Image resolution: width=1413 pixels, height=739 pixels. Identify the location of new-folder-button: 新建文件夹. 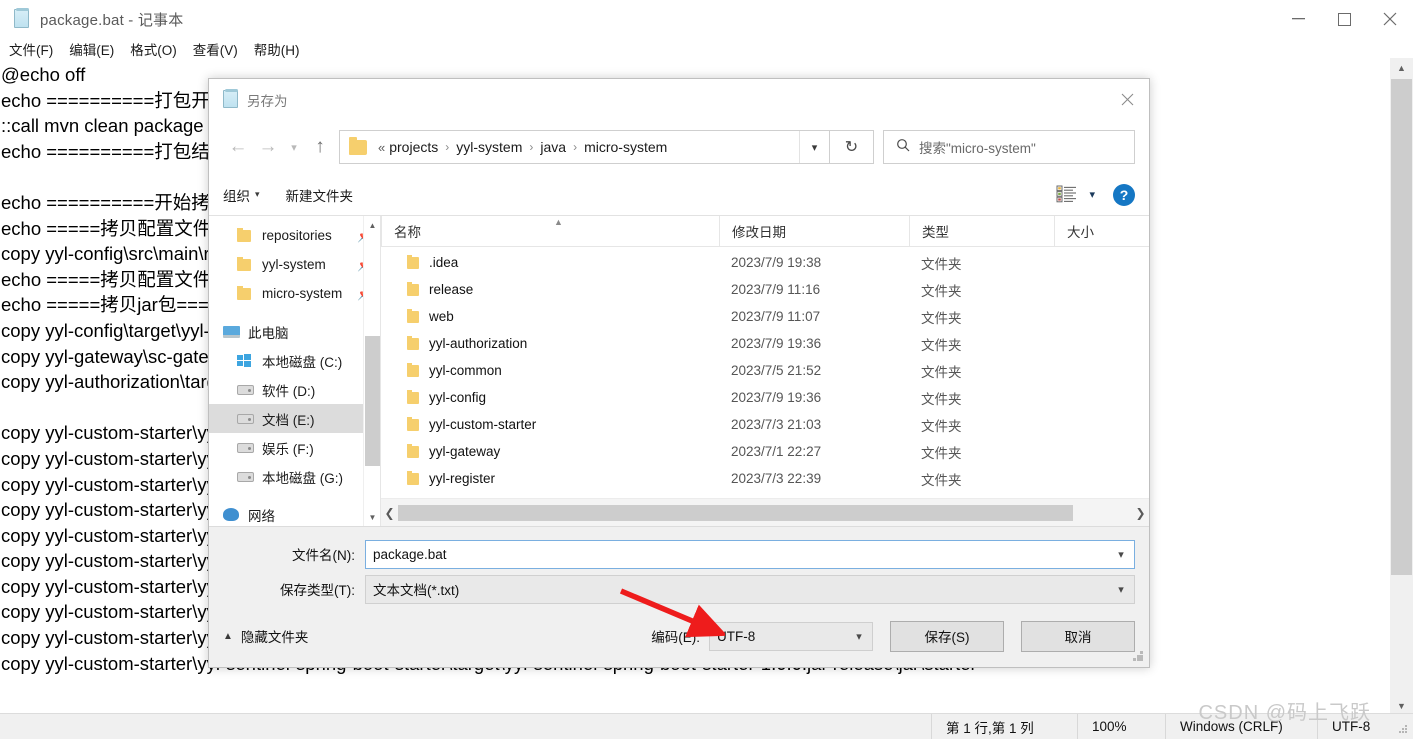
(320, 195).